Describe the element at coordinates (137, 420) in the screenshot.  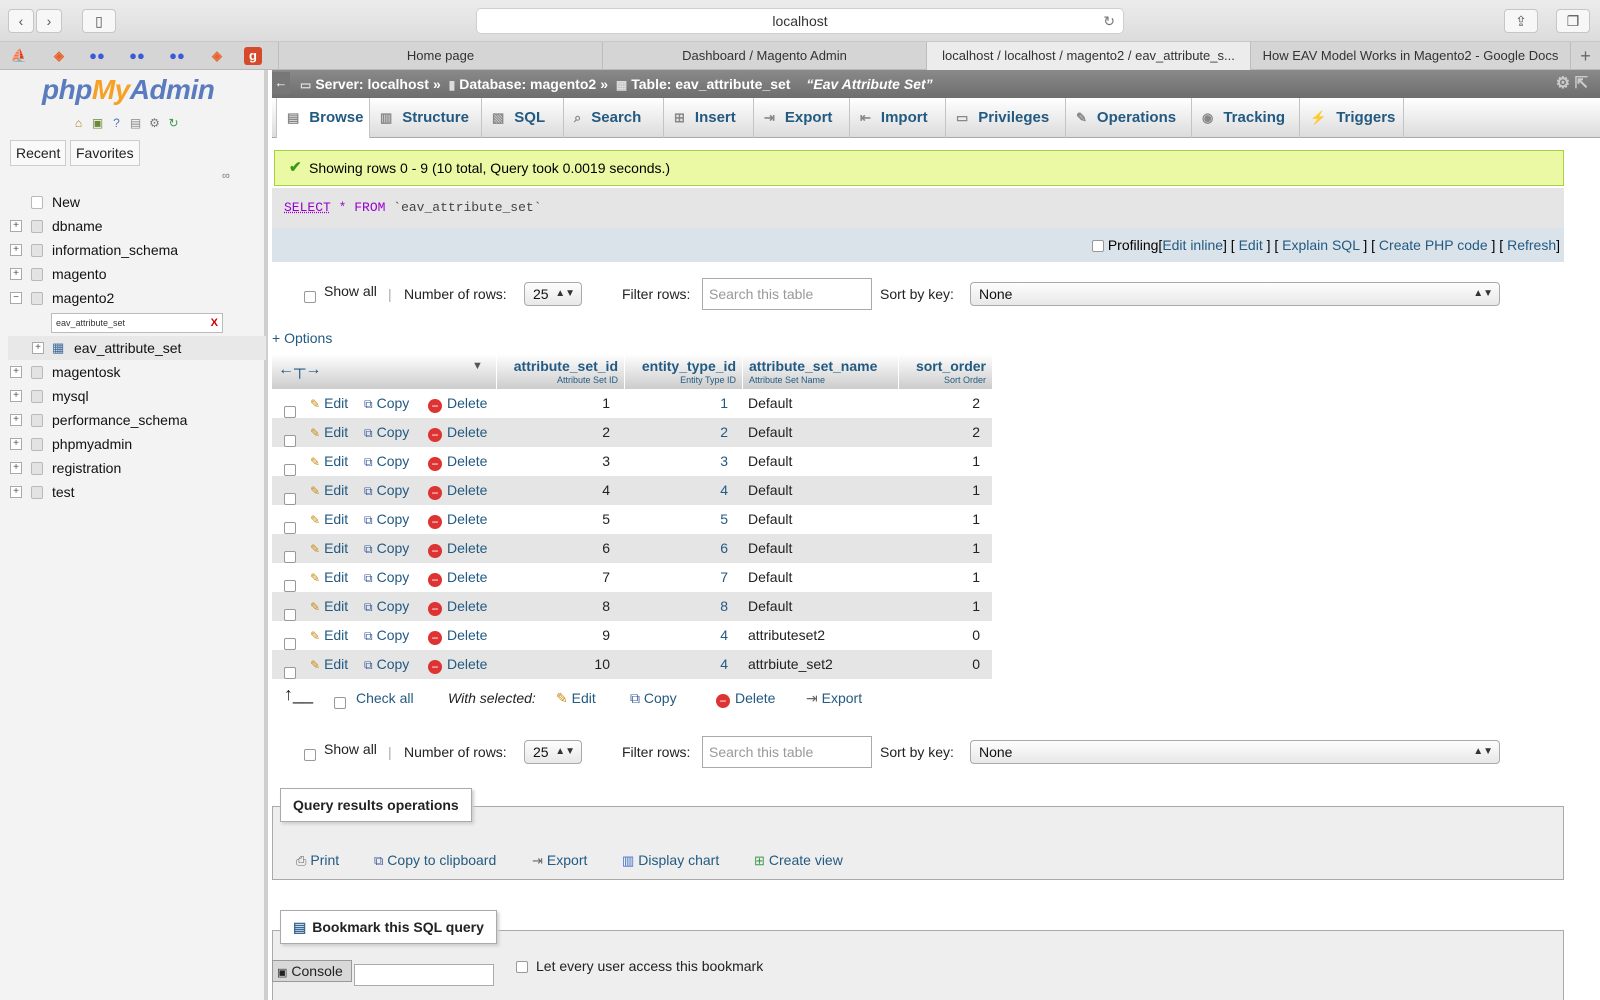
I see `tree-item-db: + performance_schema` at that location.